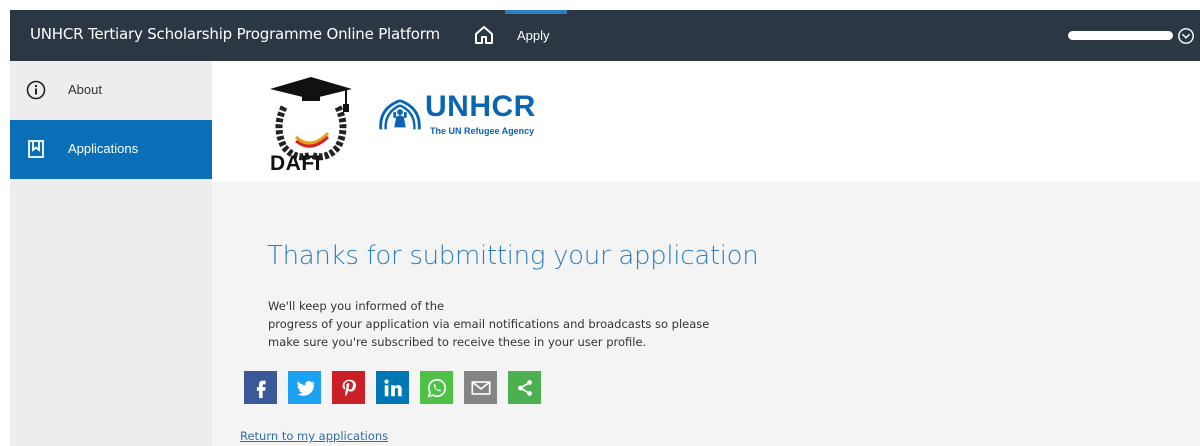 The width and height of the screenshot is (1200, 446). I want to click on left-margin, so click(5, 223).